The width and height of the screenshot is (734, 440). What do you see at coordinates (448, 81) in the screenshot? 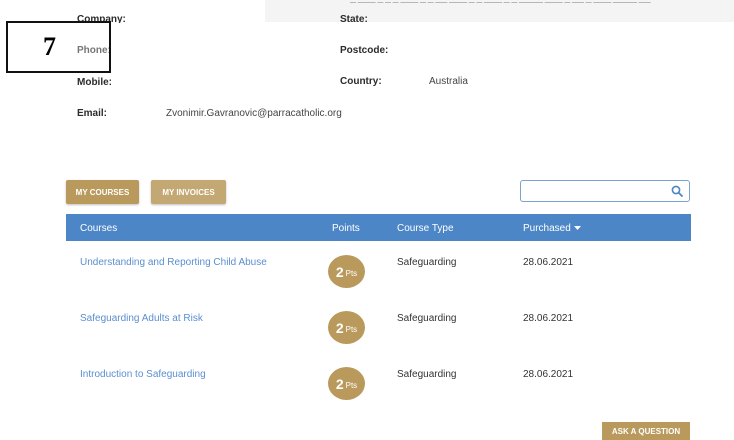
I see `country-value: Australia` at bounding box center [448, 81].